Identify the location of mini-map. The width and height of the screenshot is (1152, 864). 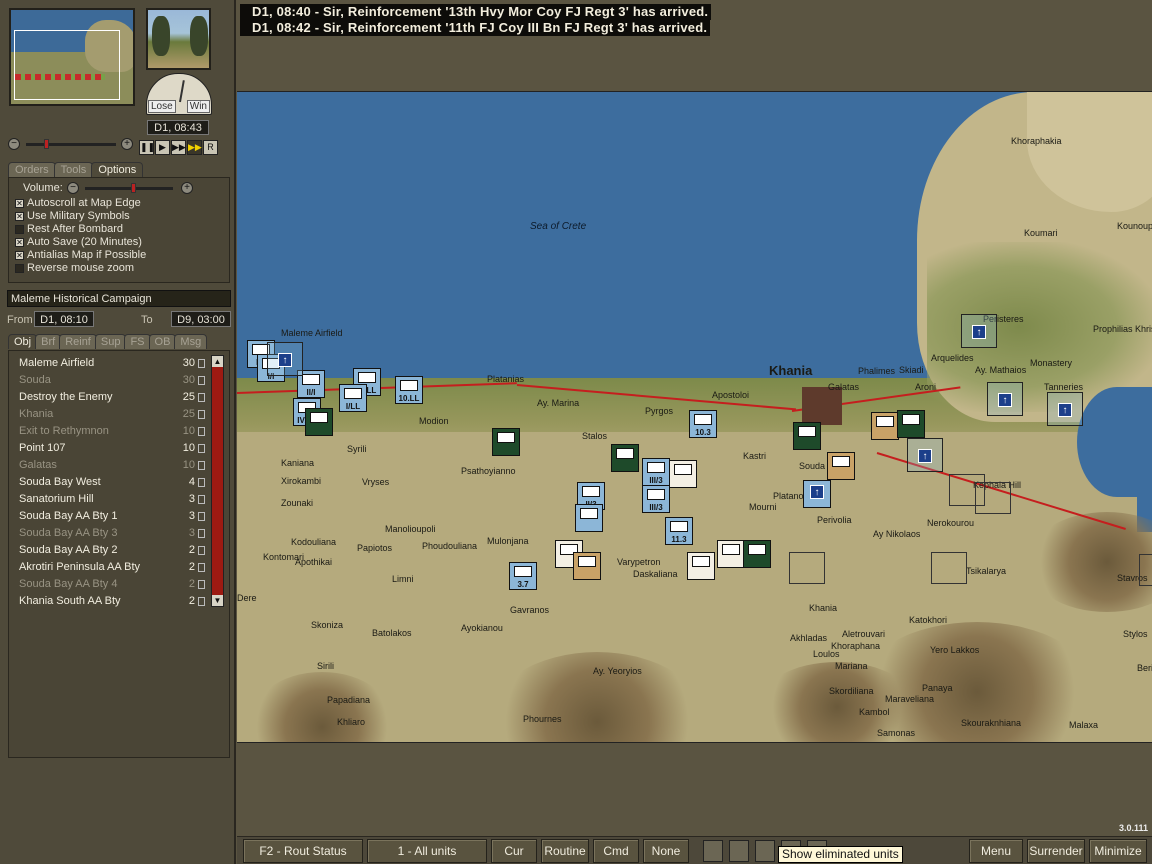
(72, 57).